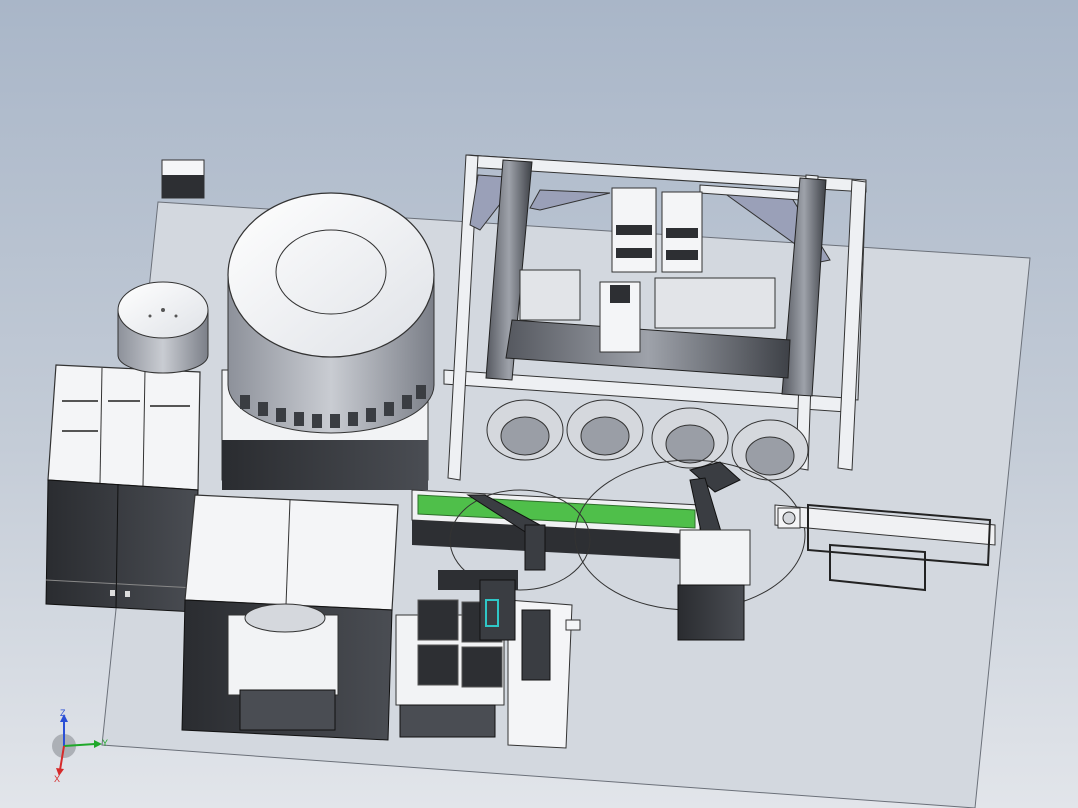 The image size is (1078, 808). I want to click on front-packing-machine, so click(290, 617).